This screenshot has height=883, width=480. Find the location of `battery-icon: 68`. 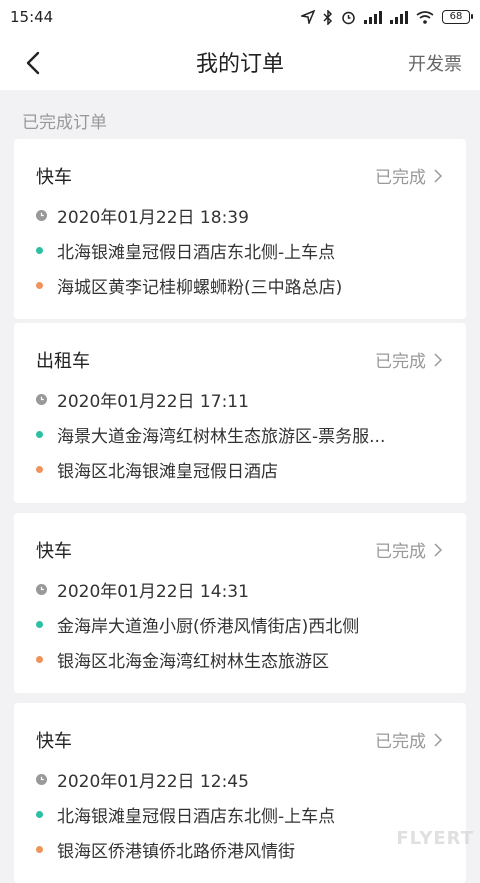

battery-icon: 68 is located at coordinates (456, 17).